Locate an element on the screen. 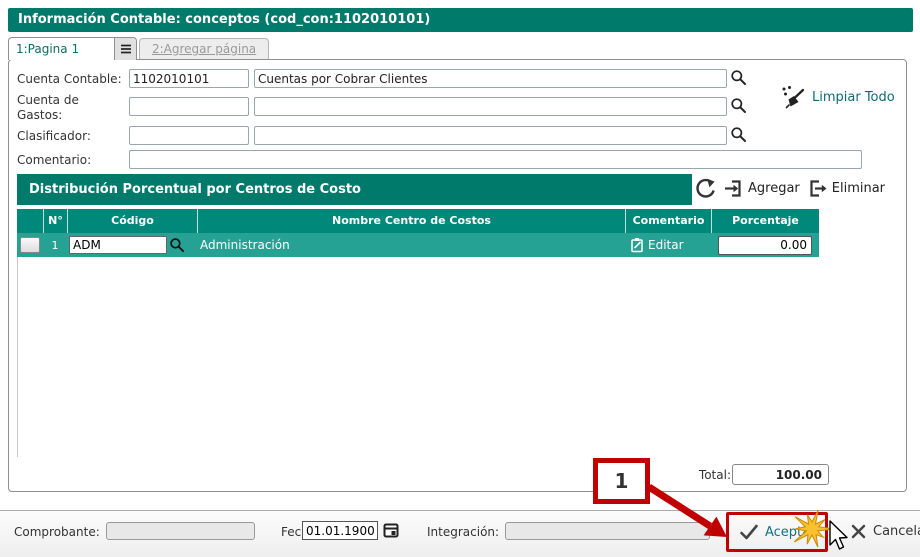 Image resolution: width=920 pixels, height=557 pixels. clasificador-code-input is located at coordinates (189, 135).